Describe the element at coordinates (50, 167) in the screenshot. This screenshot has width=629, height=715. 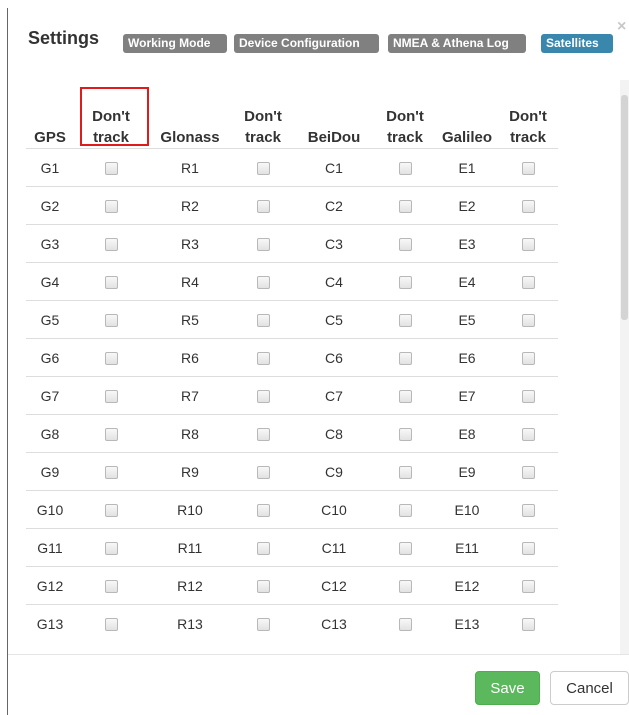
I see `gps-satellite-id: G1` at that location.